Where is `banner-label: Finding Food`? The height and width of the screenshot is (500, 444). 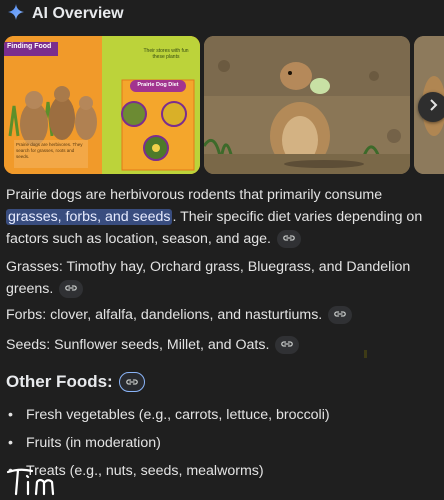 banner-label: Finding Food is located at coordinates (29, 46).